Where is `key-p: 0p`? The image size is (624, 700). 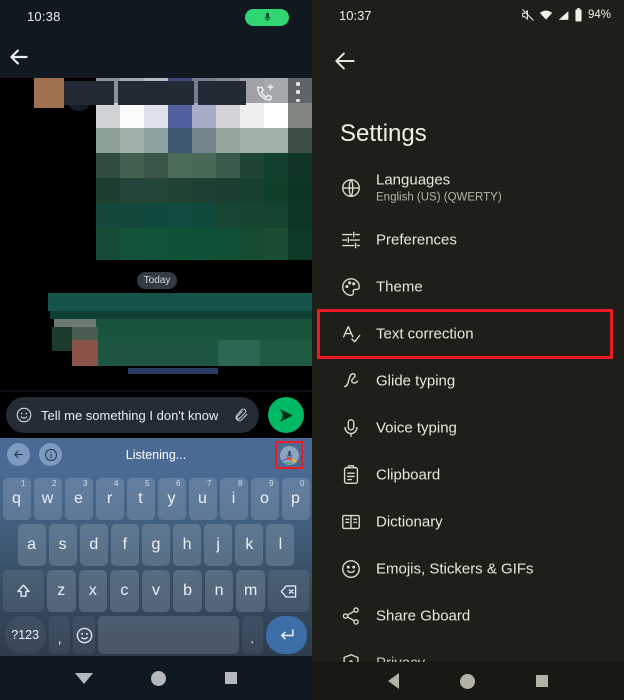 key-p: 0p is located at coordinates (295, 499).